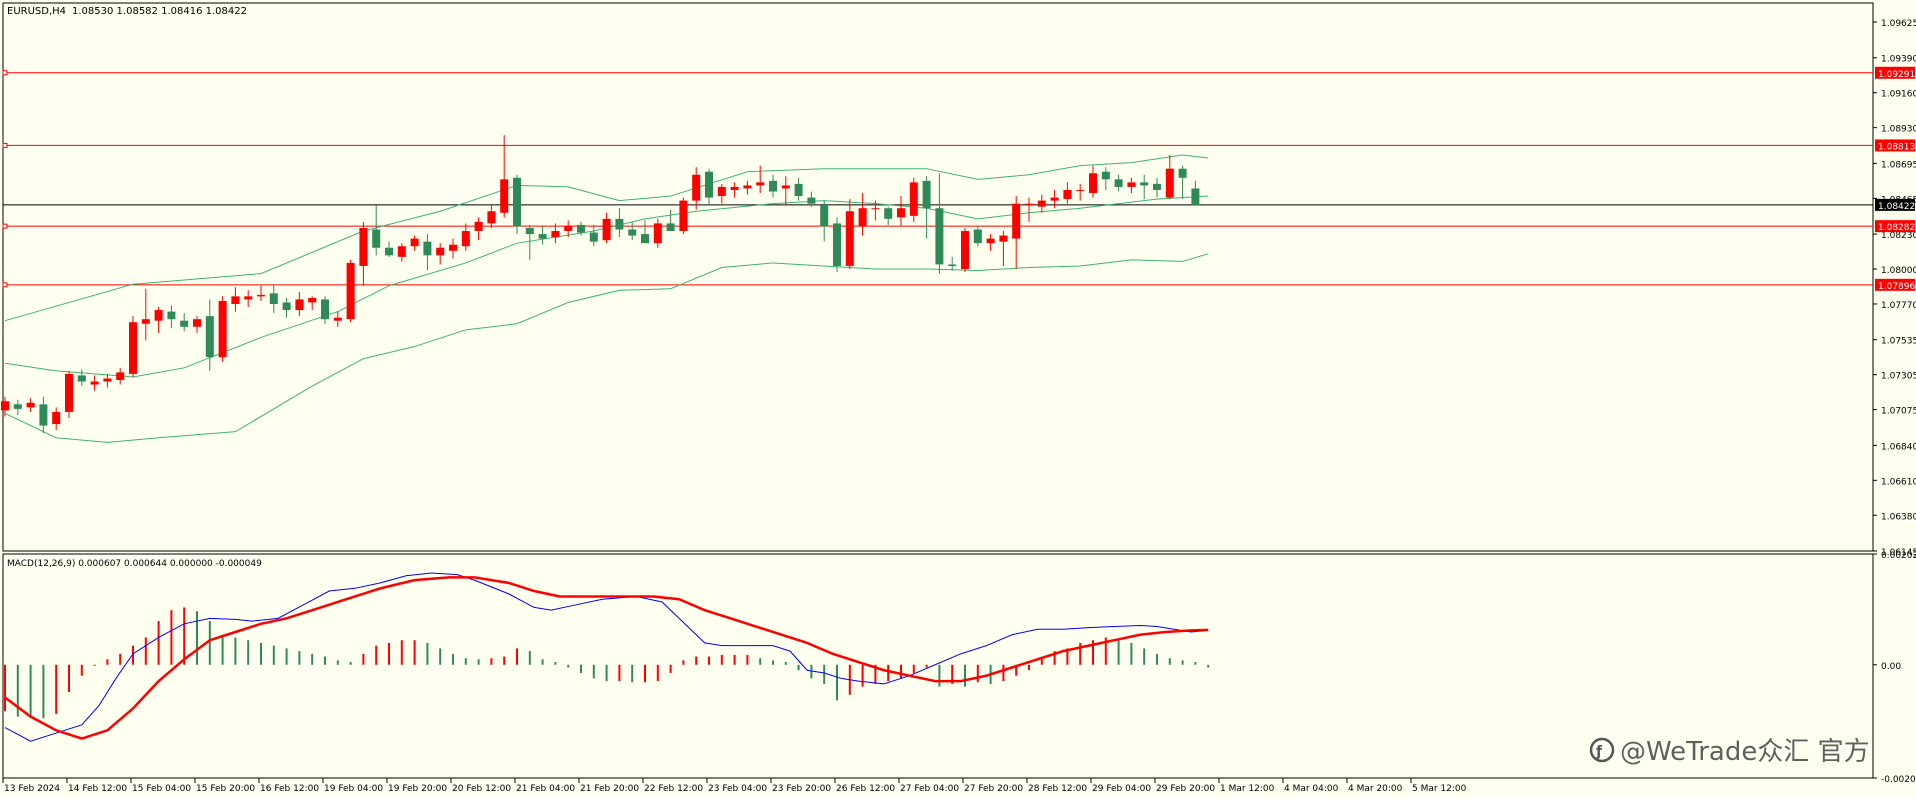 Image resolution: width=1916 pixels, height=802 pixels. Describe the element at coordinates (1311, 789) in the screenshot. I see `time-tick-label: 4 Mar 04:00` at that location.